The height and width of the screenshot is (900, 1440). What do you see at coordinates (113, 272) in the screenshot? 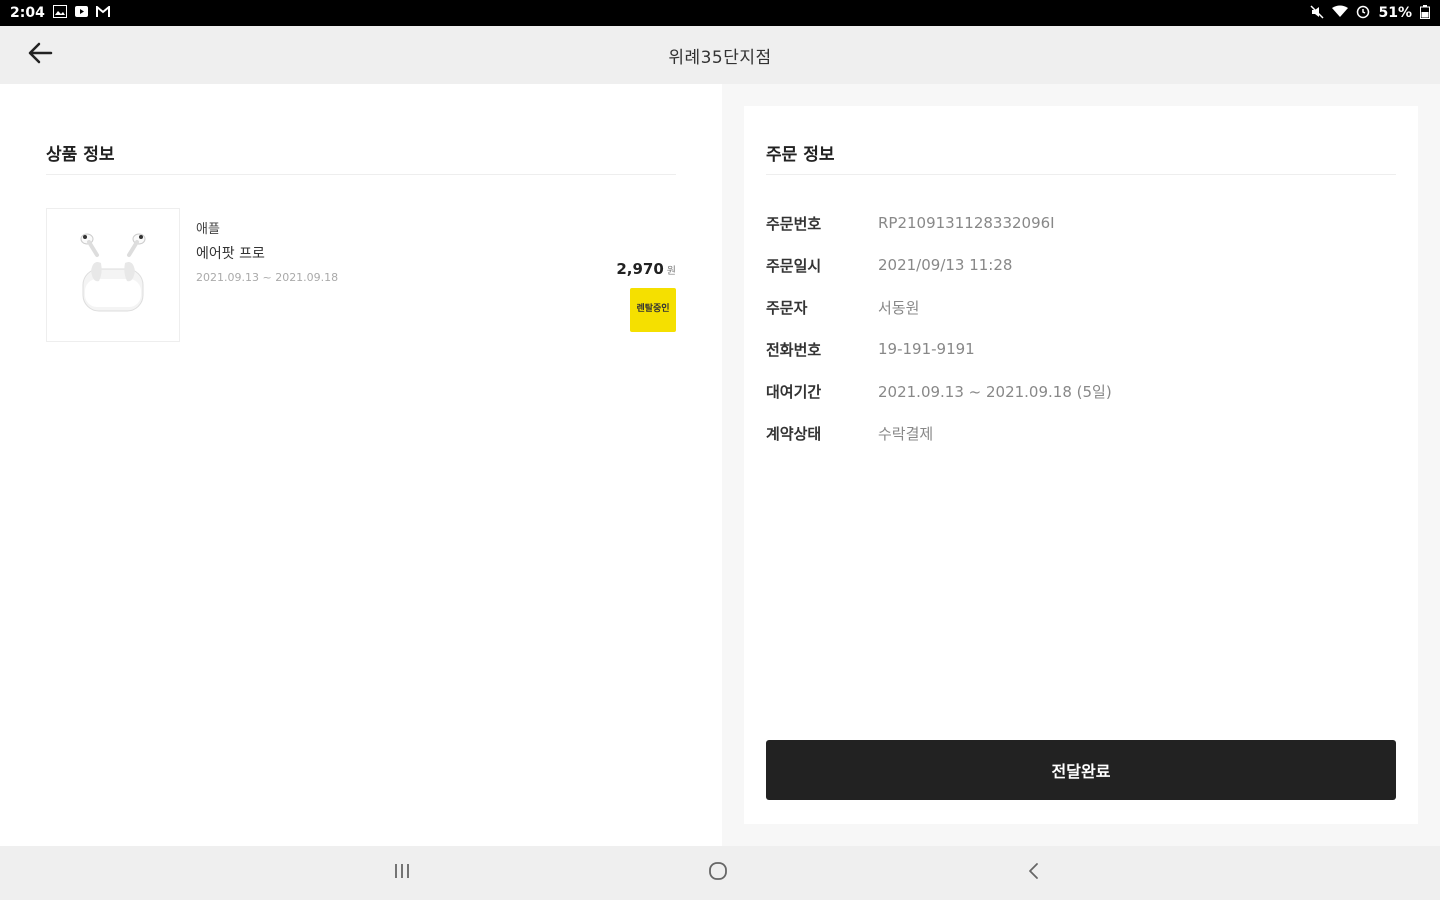
I see `airpods-pro-image` at bounding box center [113, 272].